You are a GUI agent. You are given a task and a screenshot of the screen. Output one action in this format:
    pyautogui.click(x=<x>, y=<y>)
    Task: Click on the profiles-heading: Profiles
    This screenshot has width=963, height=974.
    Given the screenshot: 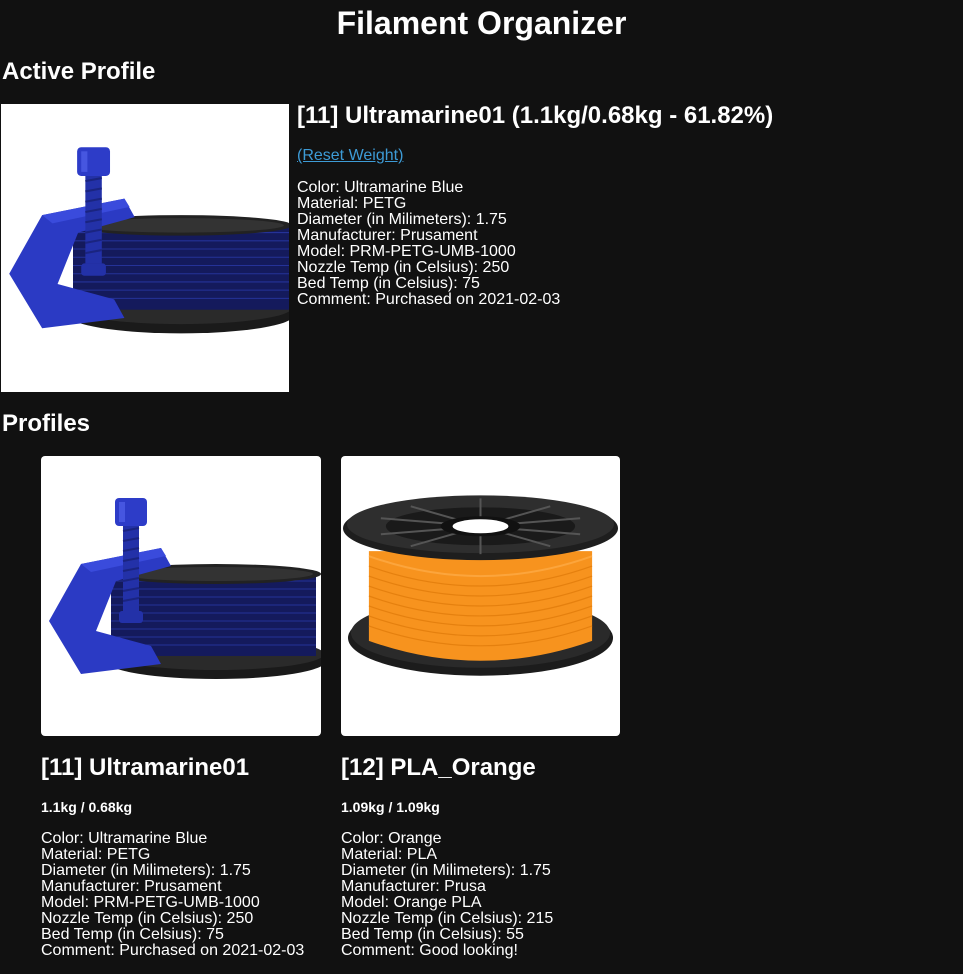 What is the action you would take?
    pyautogui.click(x=46, y=423)
    